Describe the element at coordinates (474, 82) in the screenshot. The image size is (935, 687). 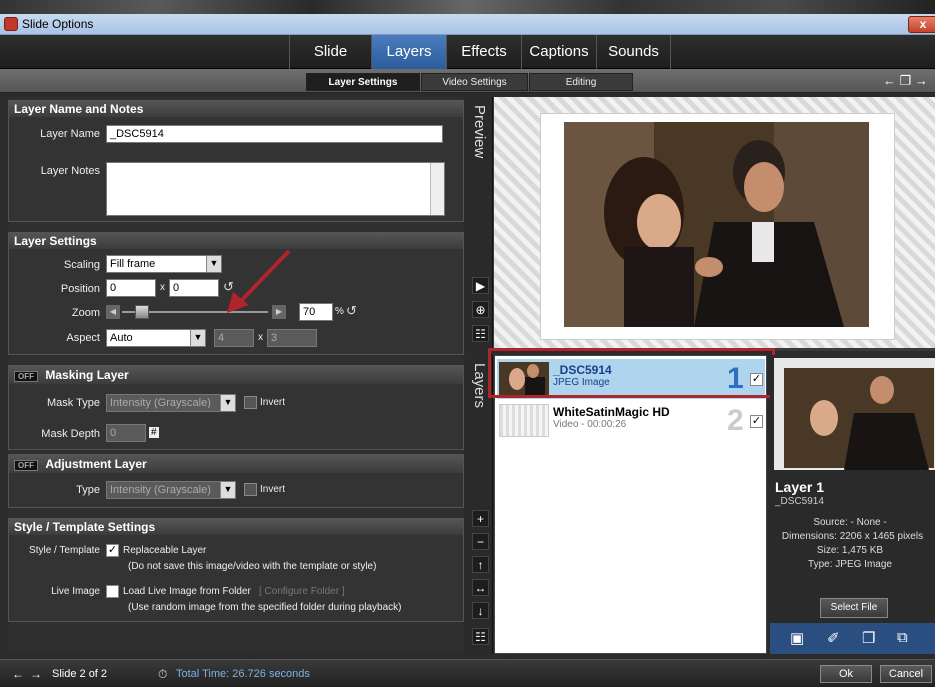
I see `subtab-video-settings: Video Settings` at that location.